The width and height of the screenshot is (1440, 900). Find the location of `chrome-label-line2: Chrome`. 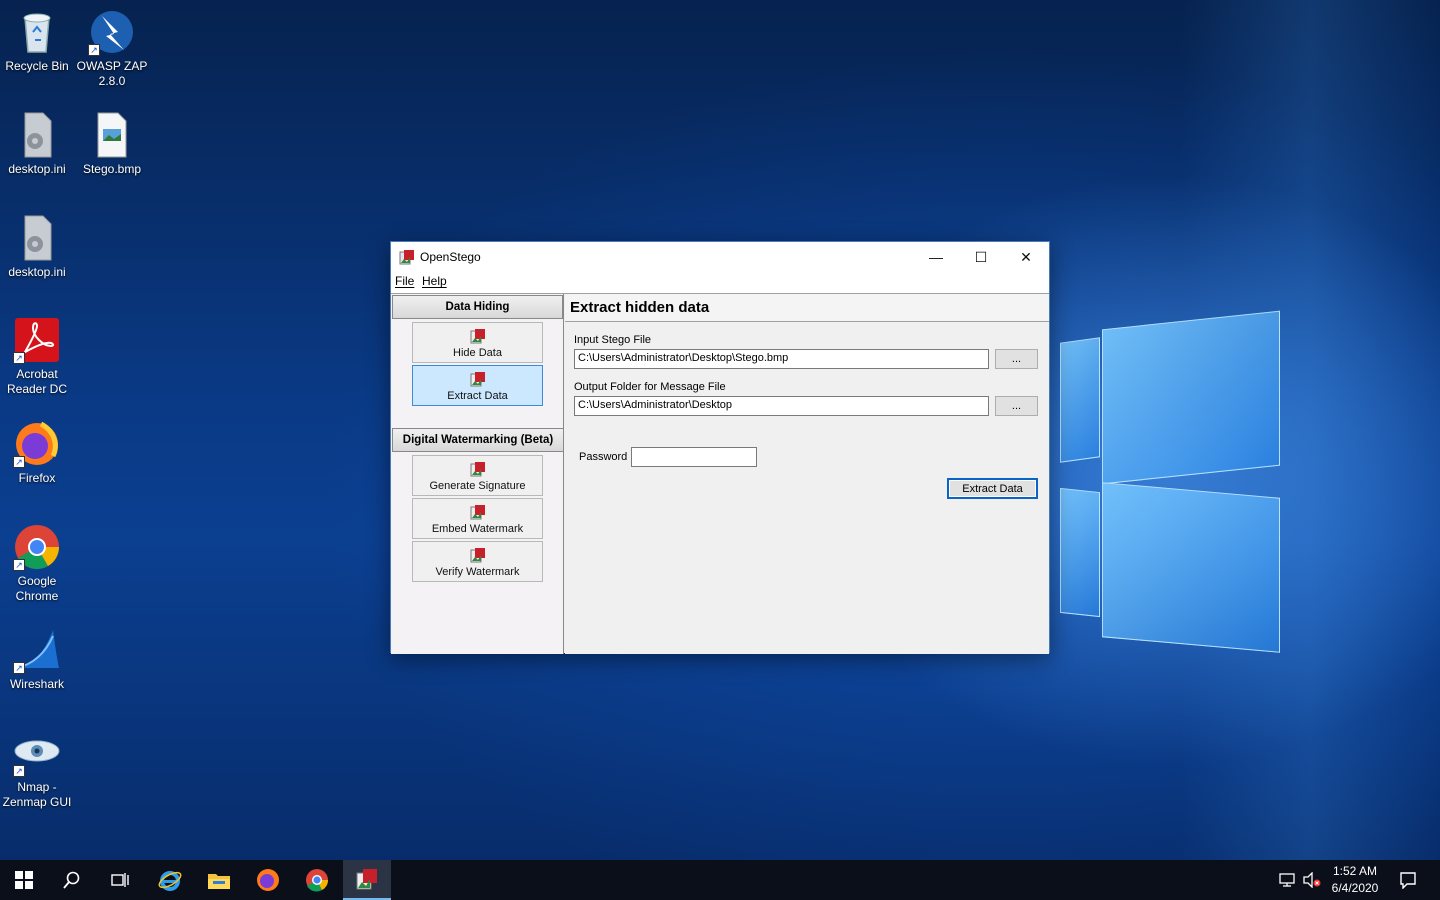

chrome-label-line2: Chrome is located at coordinates (37, 596).